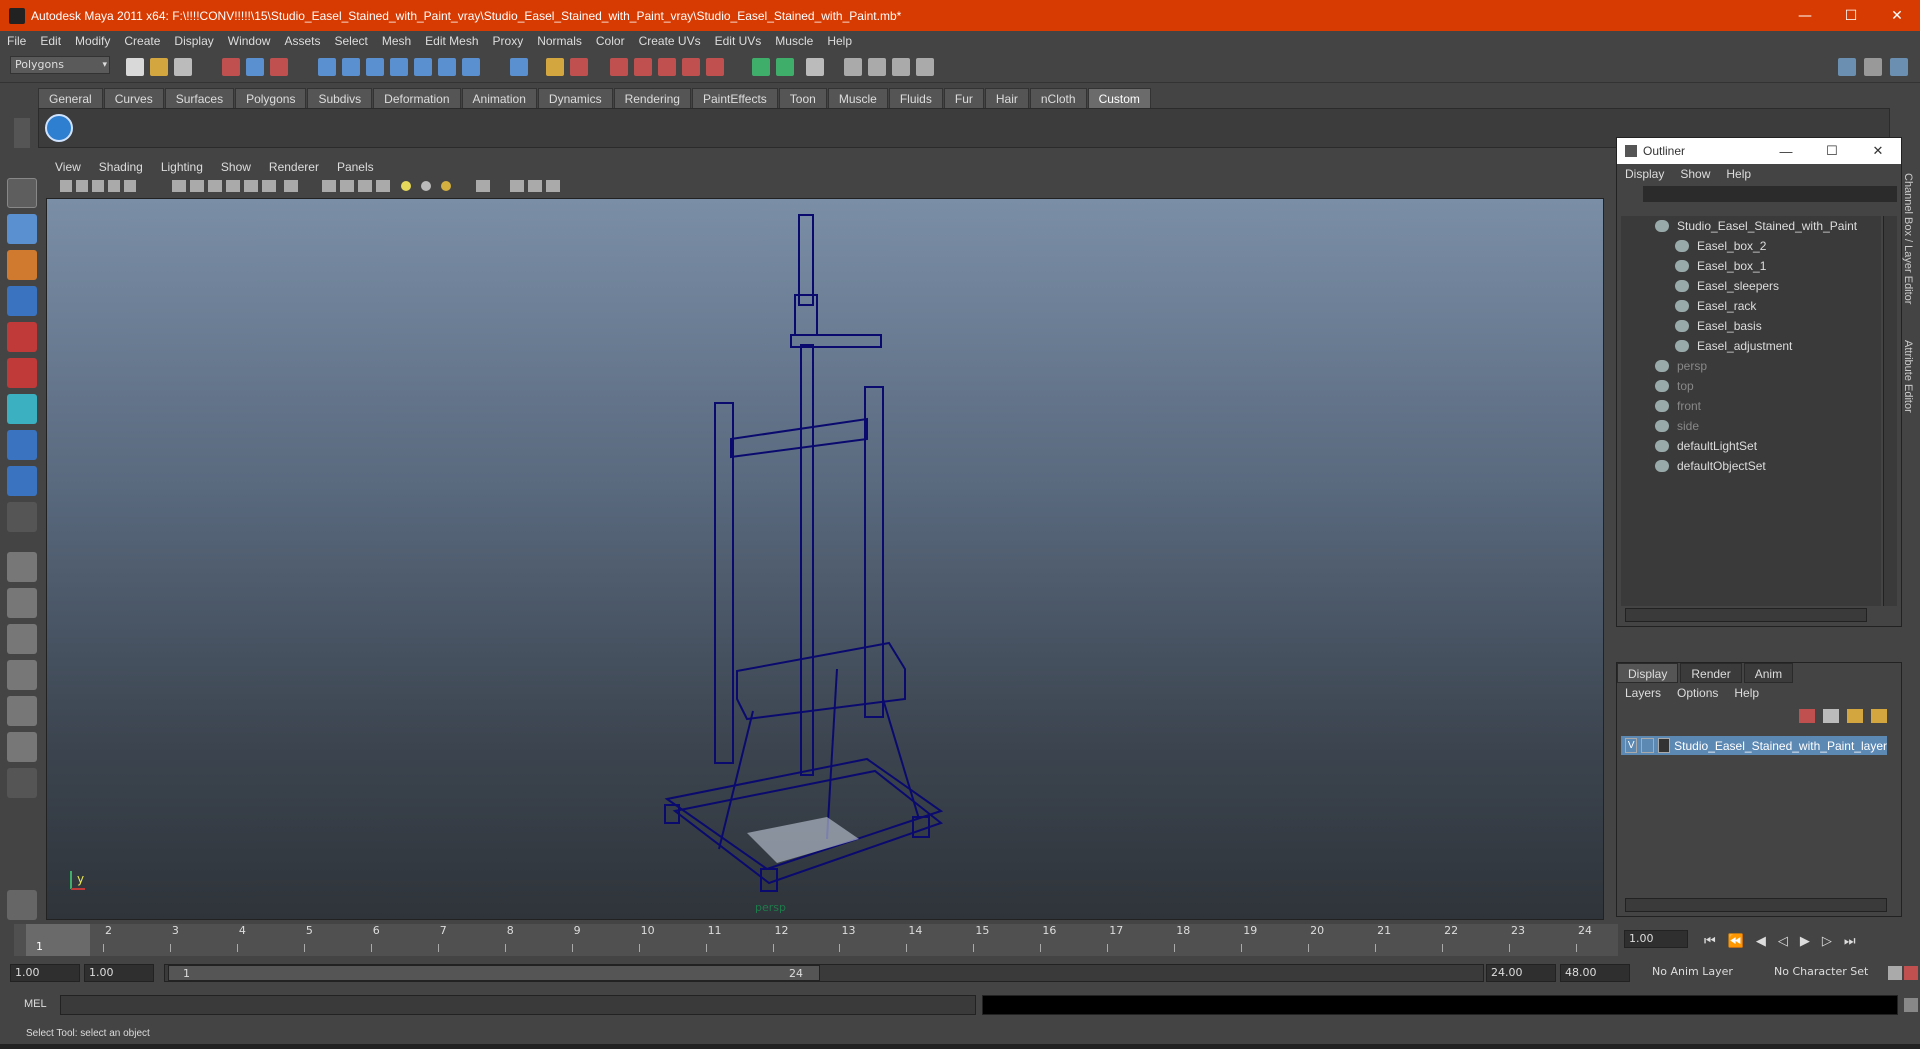 The height and width of the screenshot is (1049, 1920). I want to click on layer-menu-options: Options, so click(1697, 693).